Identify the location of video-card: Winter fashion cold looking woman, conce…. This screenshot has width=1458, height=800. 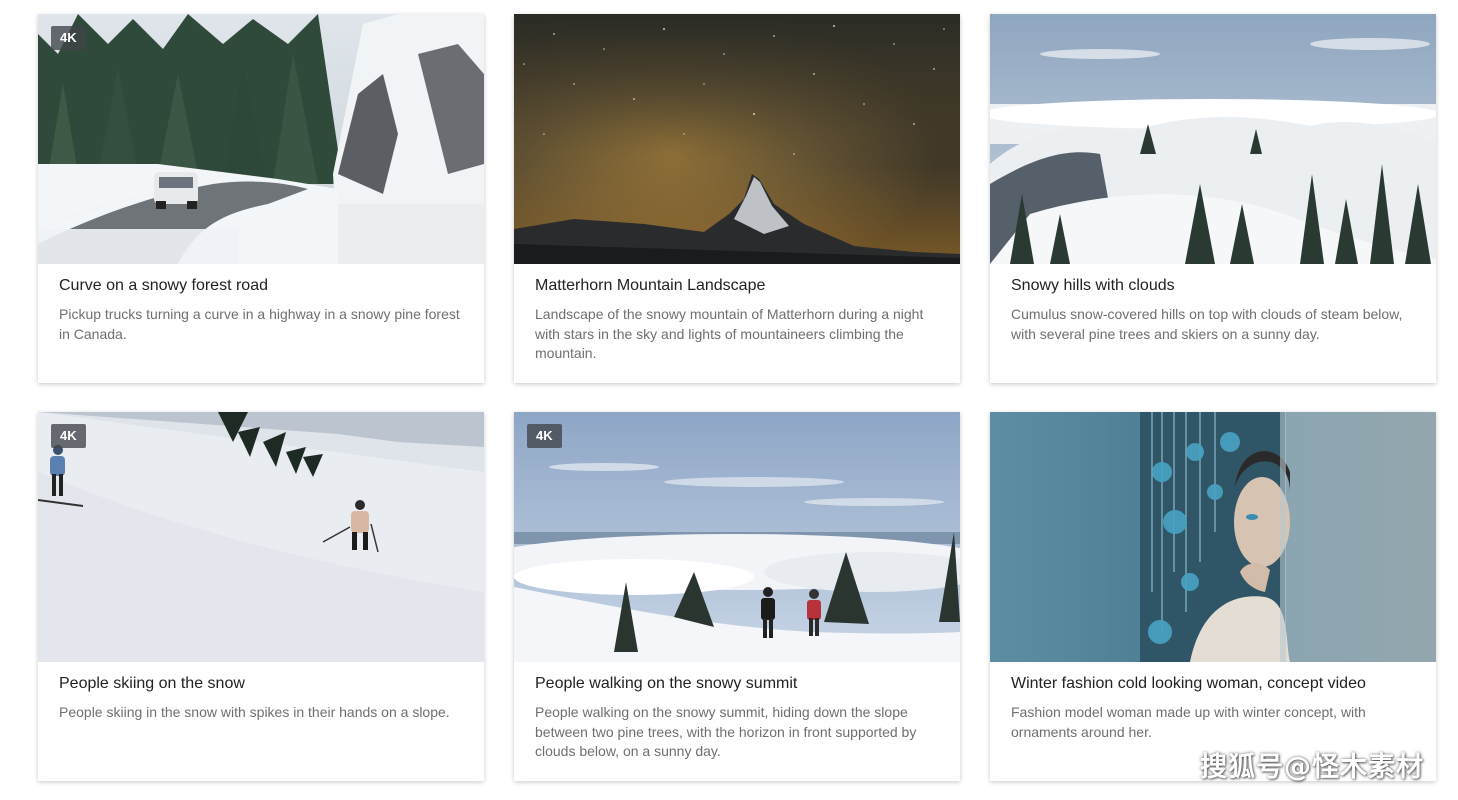
(1213, 596).